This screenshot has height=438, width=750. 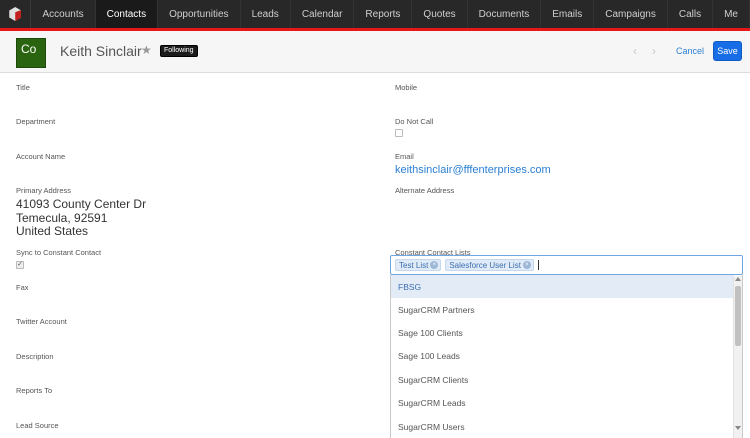 I want to click on nav-item-accounts: Accounts, so click(x=63, y=14).